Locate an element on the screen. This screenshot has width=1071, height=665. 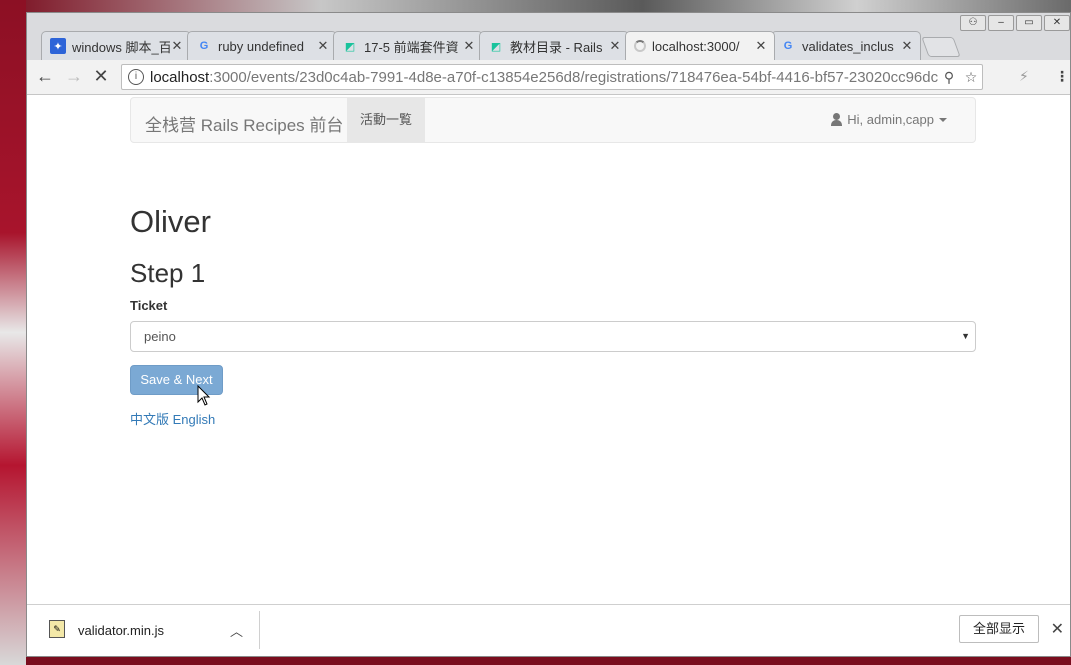
user-menu: Hi, admin,capp is located at coordinates (889, 119).